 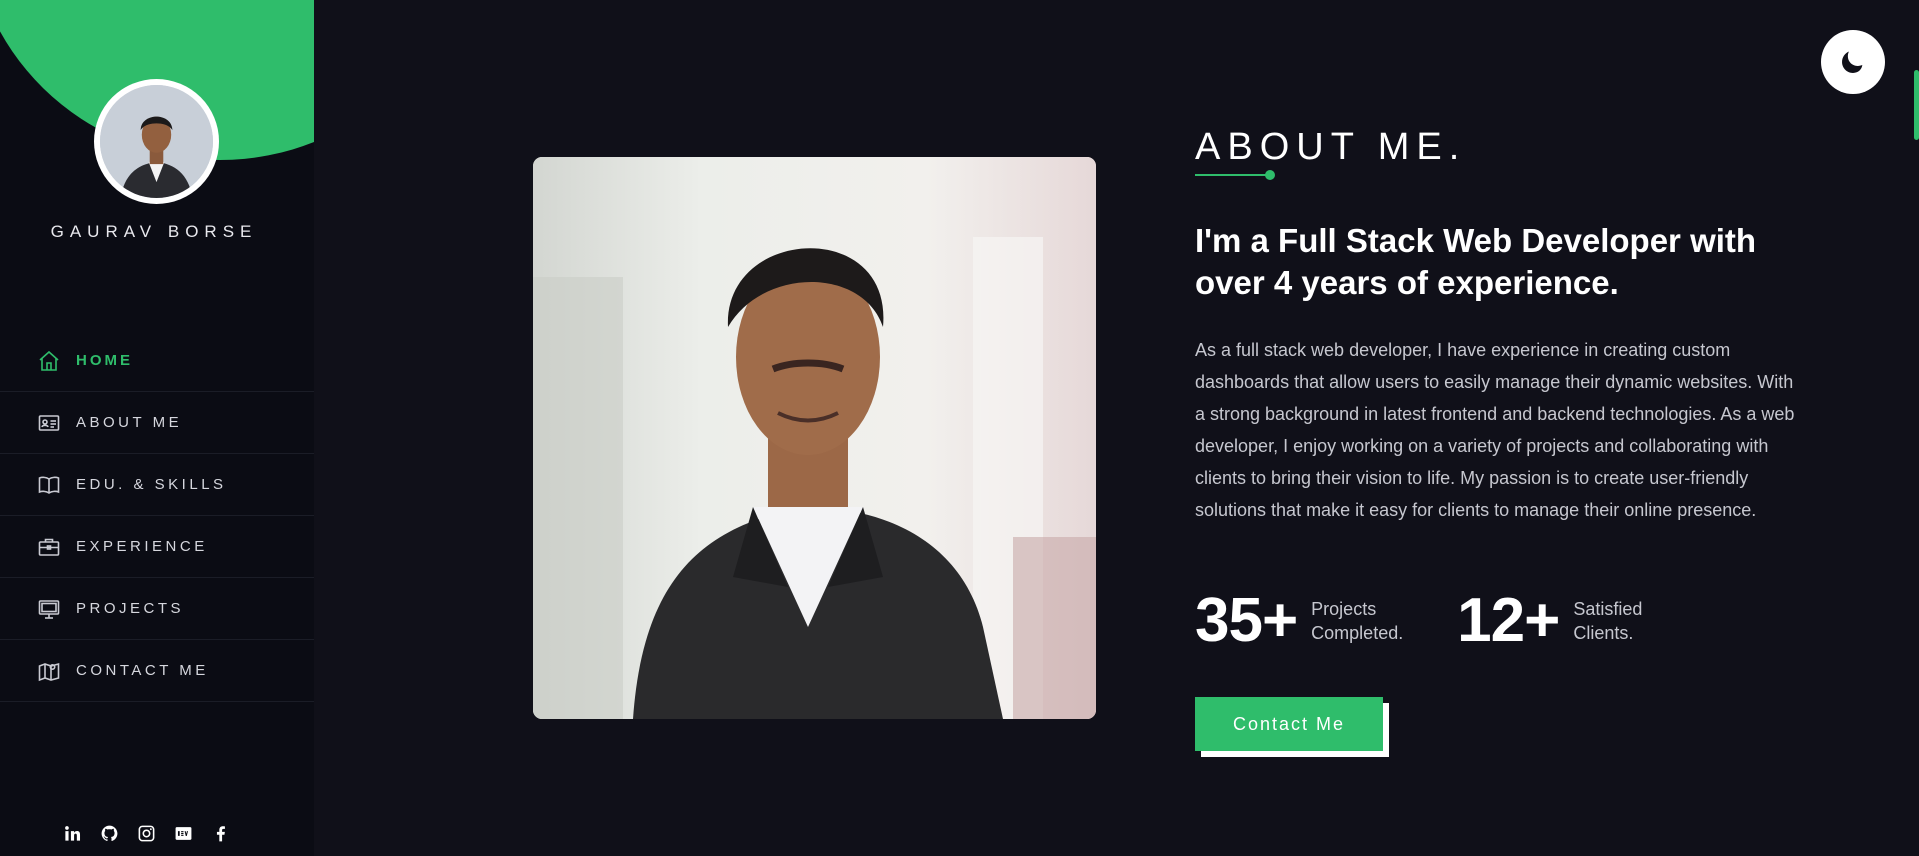 I want to click on nav-item-edu-skills: EDU. & SKILLS, so click(x=157, y=485).